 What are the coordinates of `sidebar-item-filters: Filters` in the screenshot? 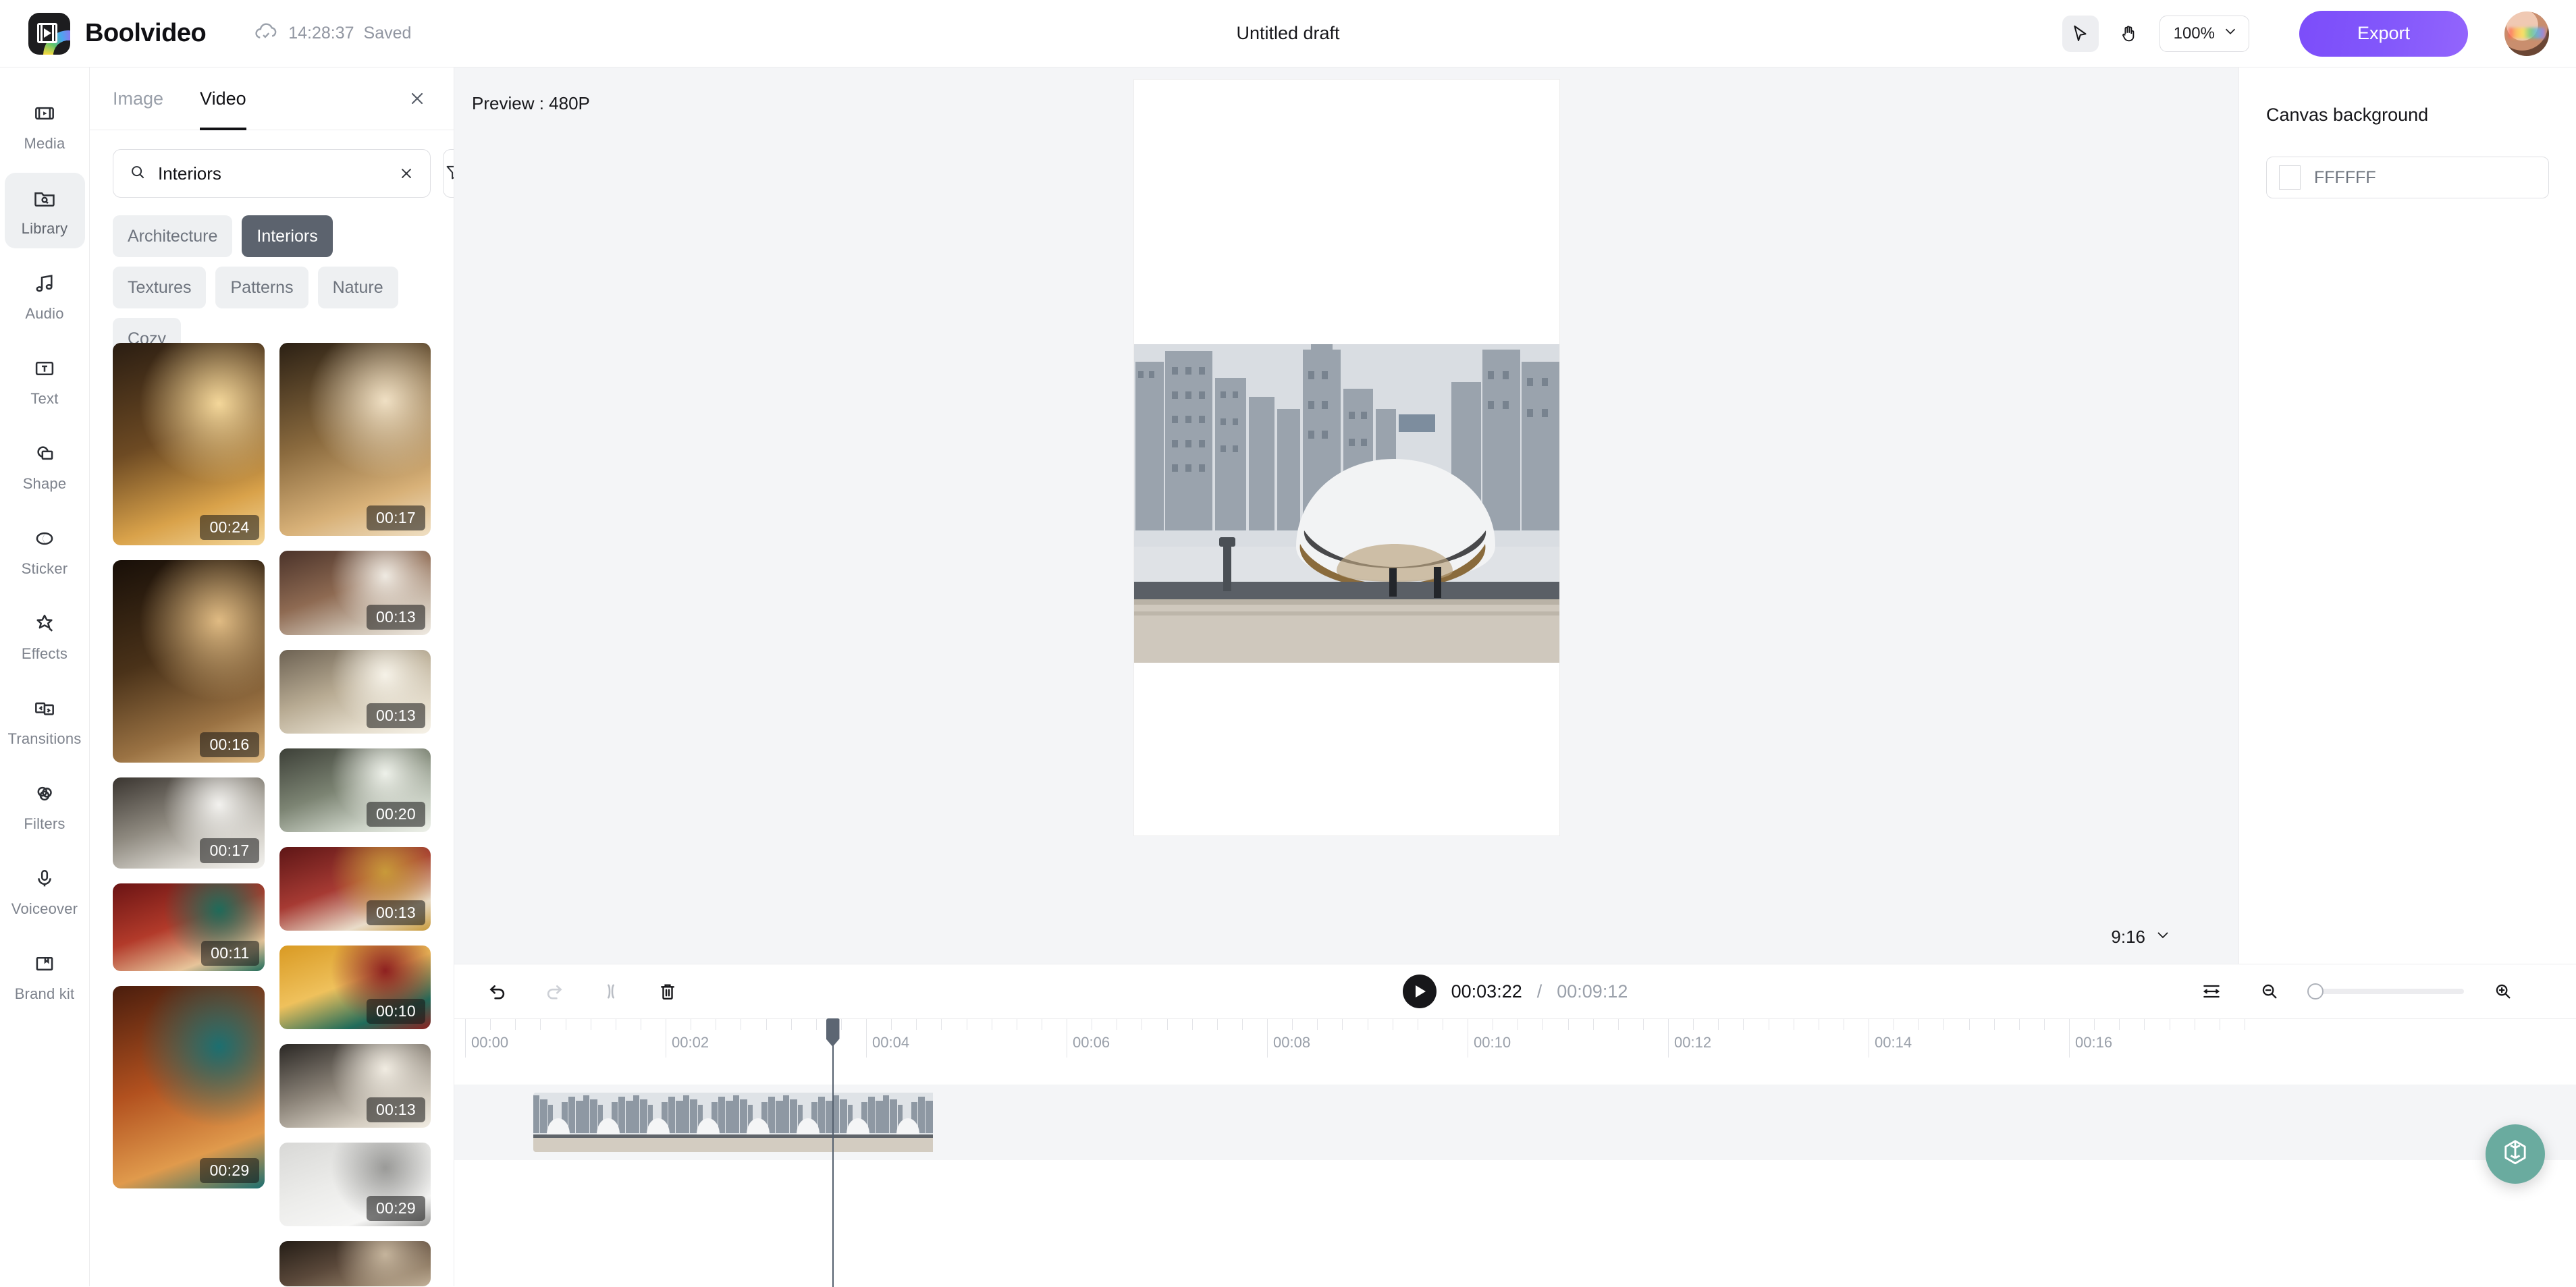 It's located at (45, 806).